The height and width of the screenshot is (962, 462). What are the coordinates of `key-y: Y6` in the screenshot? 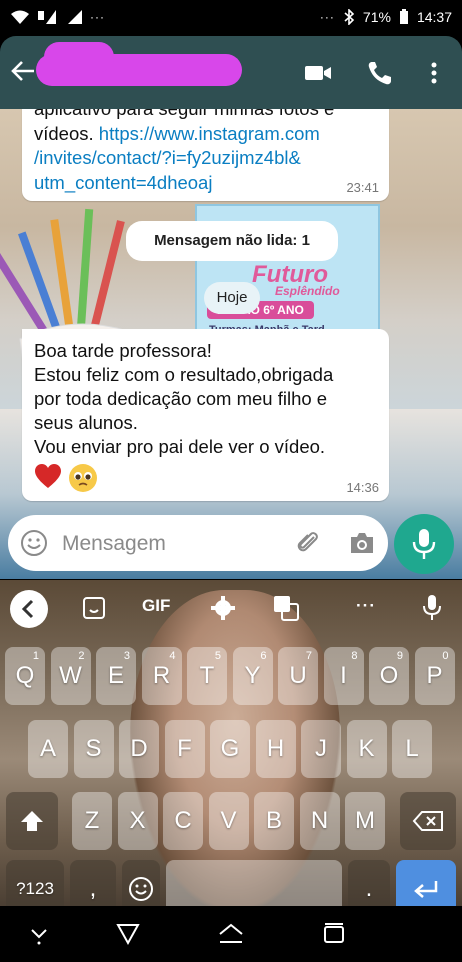 It's located at (252, 676).